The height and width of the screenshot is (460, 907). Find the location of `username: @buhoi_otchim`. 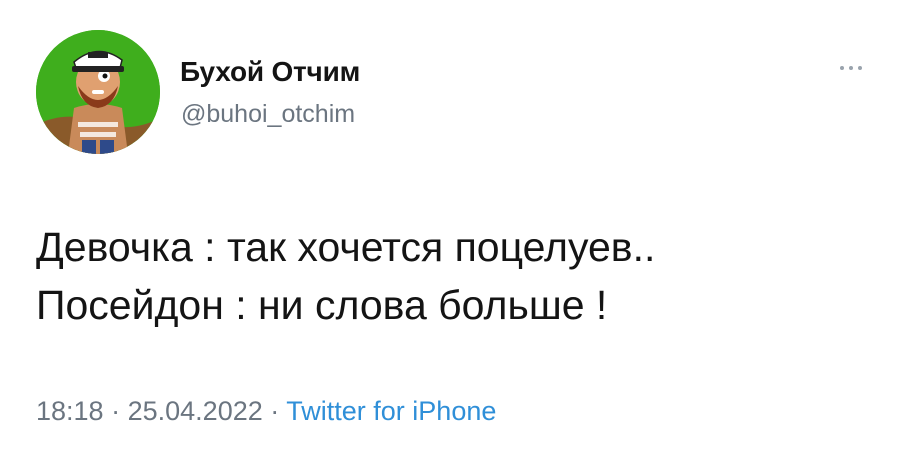

username: @buhoi_otchim is located at coordinates (268, 114).